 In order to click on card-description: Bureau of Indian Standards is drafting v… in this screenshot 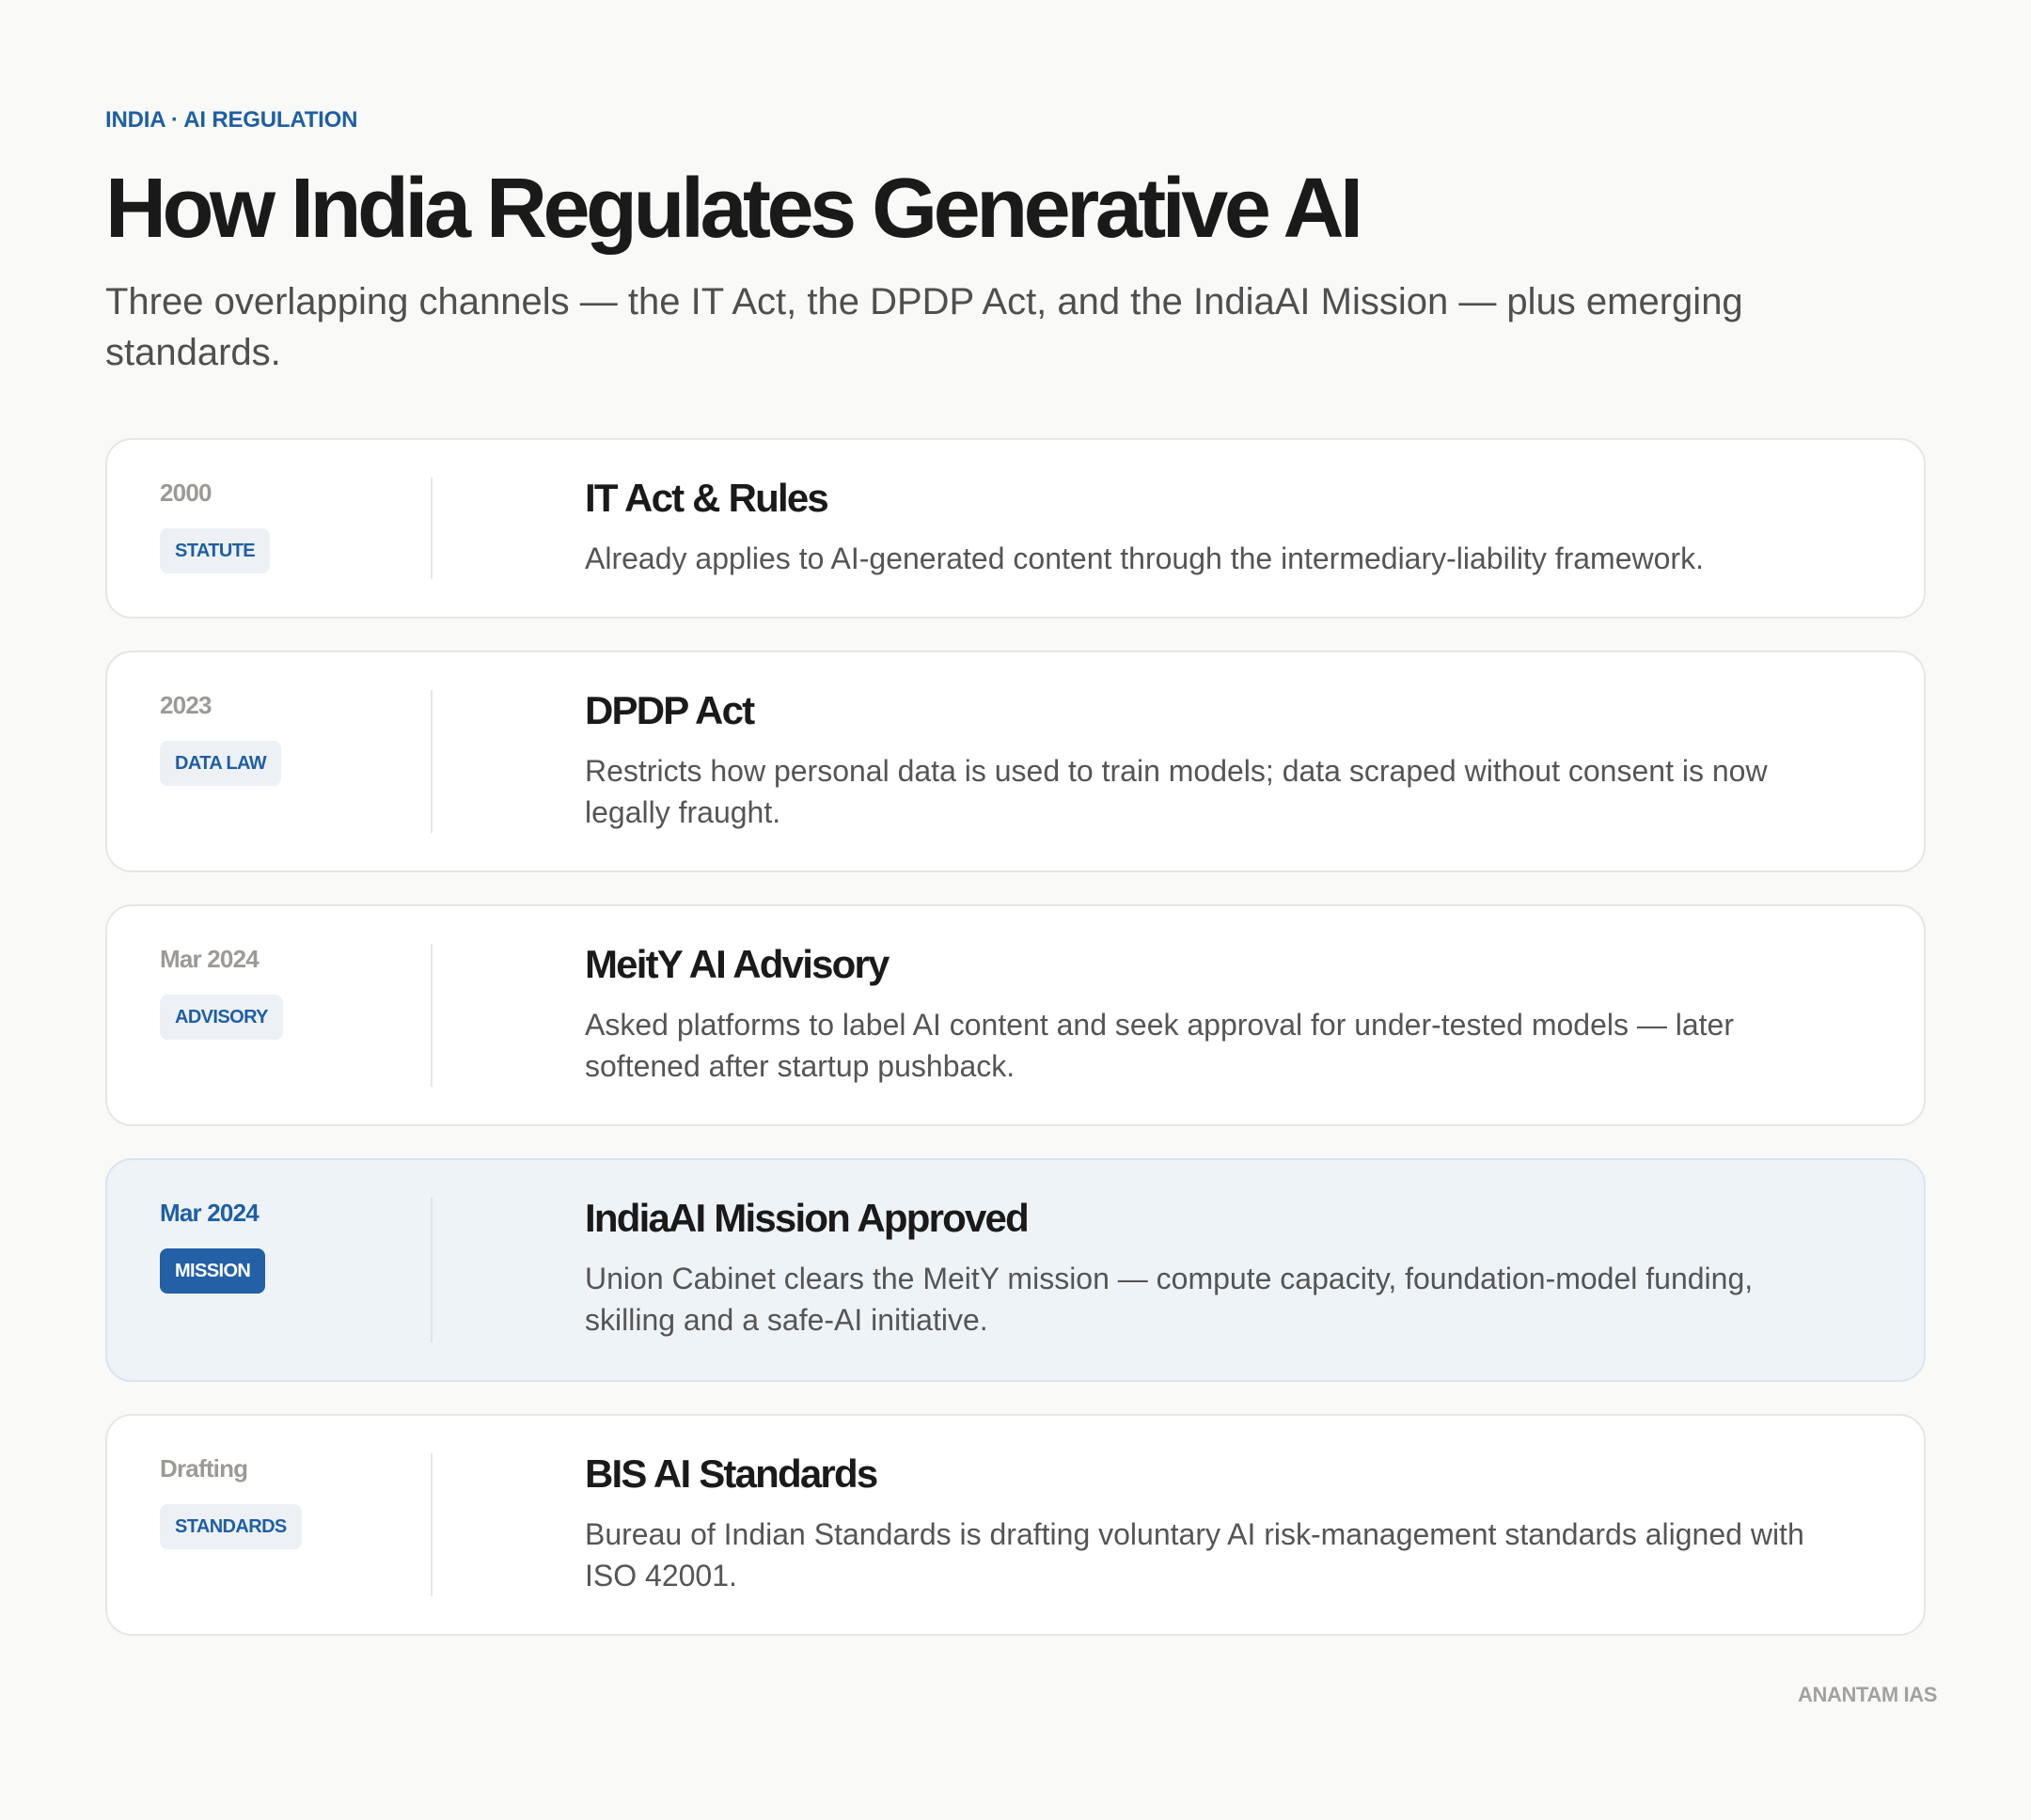, I will do `click(1194, 1554)`.